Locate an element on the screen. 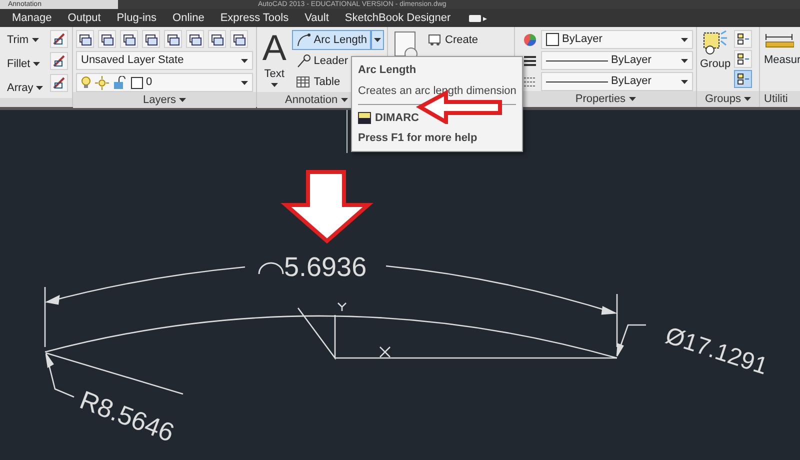 This screenshot has height=460, width=800. camera-icon is located at coordinates (477, 18).